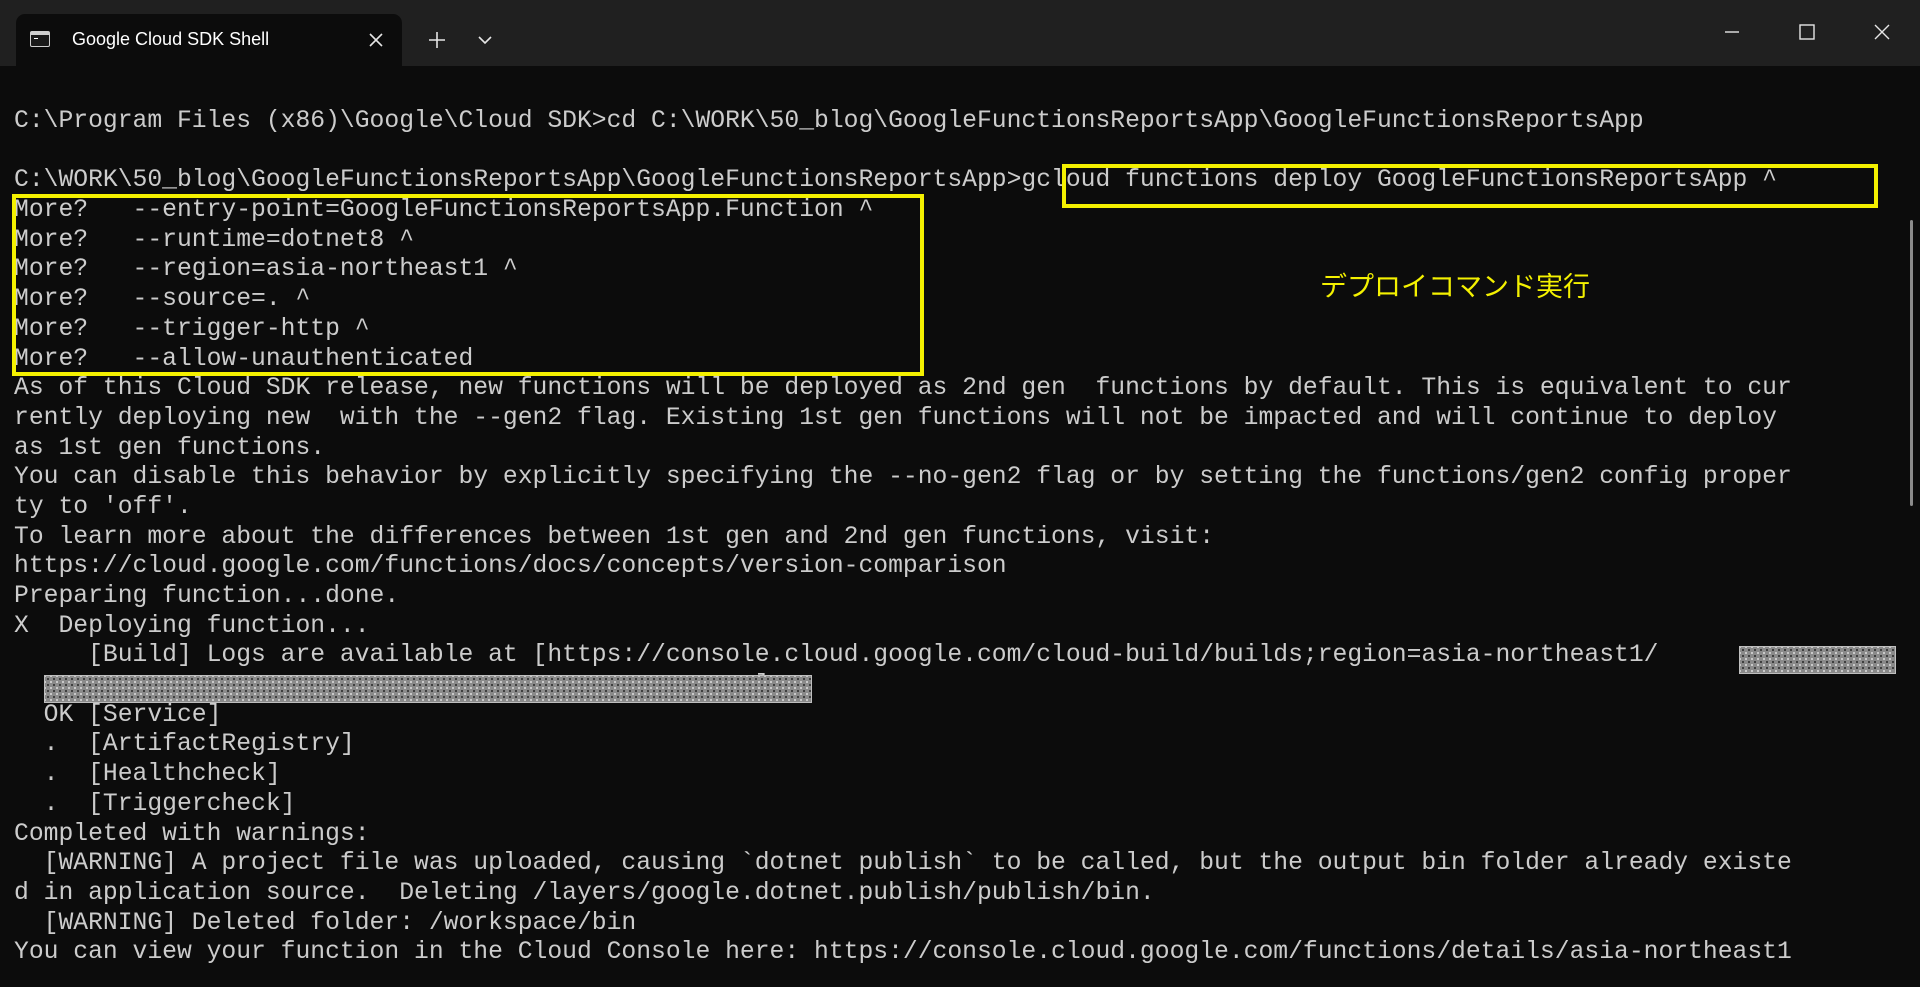 This screenshot has width=1920, height=987. Describe the element at coordinates (485, 40) in the screenshot. I see `chevron-down-icon` at that location.